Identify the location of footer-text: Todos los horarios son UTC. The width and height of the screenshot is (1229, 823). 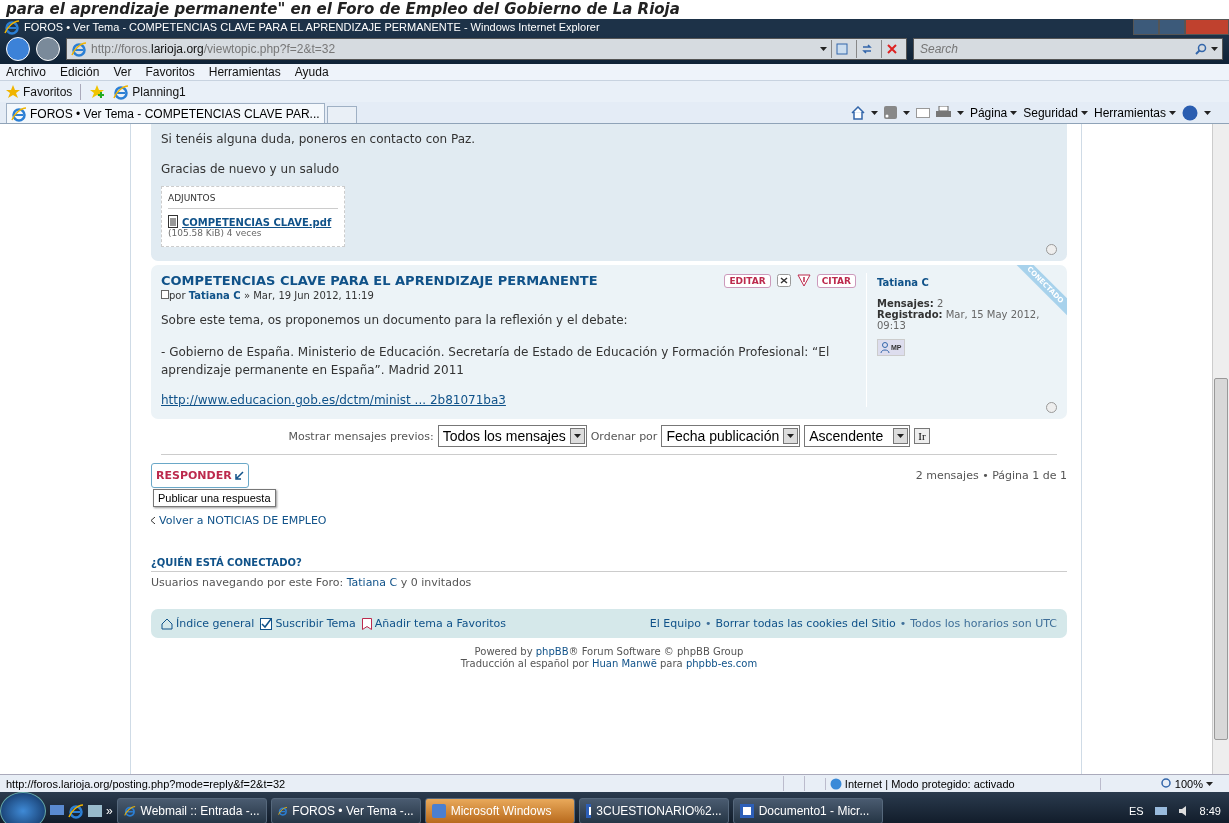
(983, 623).